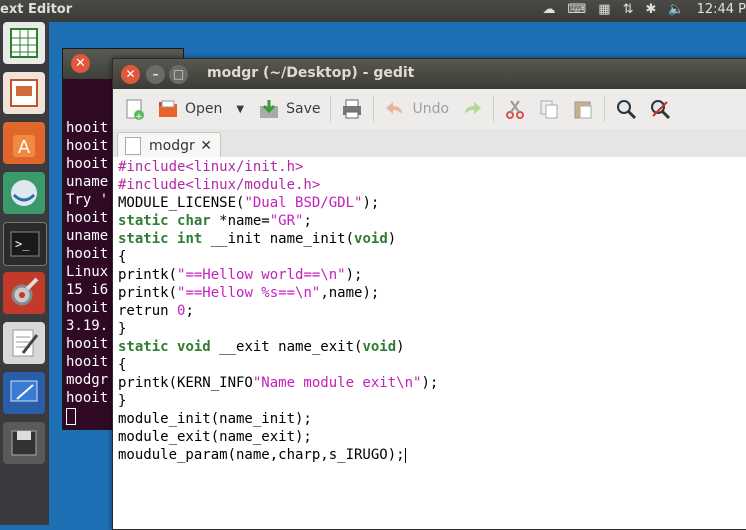 The image size is (746, 530). Describe the element at coordinates (721, 9) in the screenshot. I see `clock: 12:44 P` at that location.